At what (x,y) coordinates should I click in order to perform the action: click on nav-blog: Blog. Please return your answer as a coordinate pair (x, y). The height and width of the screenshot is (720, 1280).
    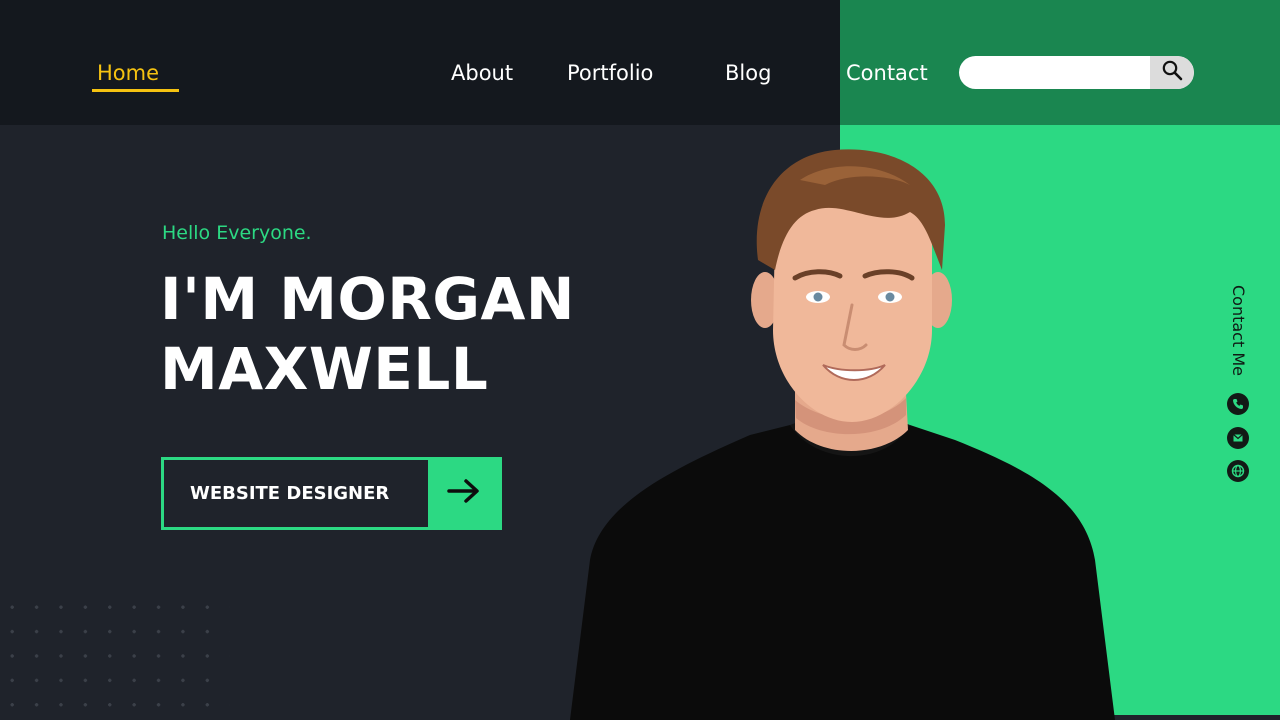
    Looking at the image, I should click on (748, 73).